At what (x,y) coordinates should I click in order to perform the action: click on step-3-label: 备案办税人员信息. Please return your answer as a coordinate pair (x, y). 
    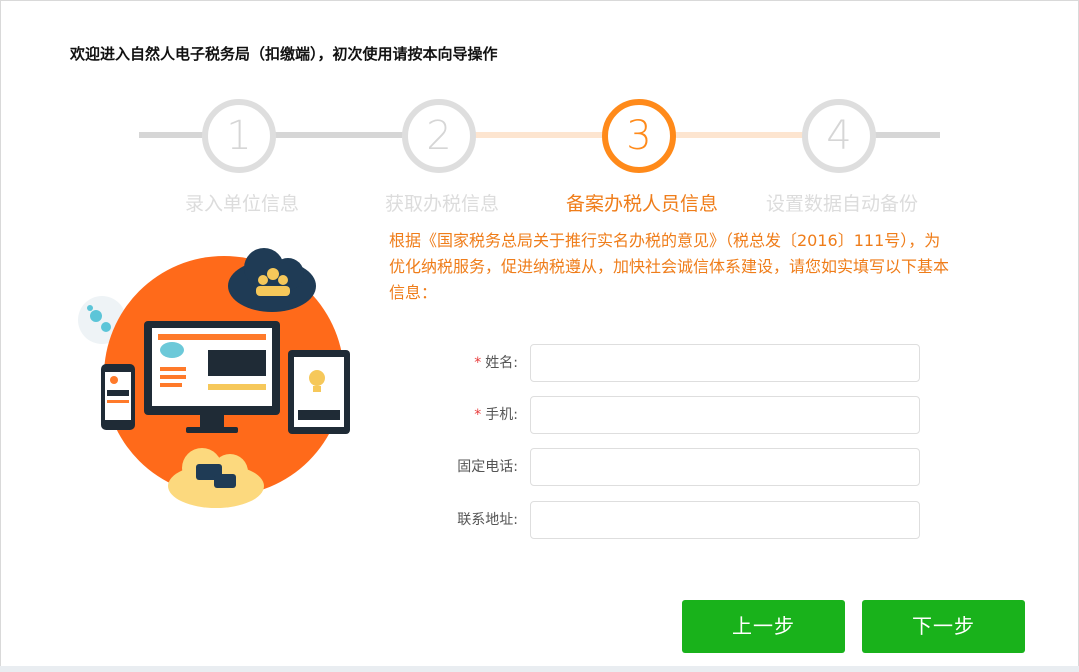
    Looking at the image, I should click on (641, 204).